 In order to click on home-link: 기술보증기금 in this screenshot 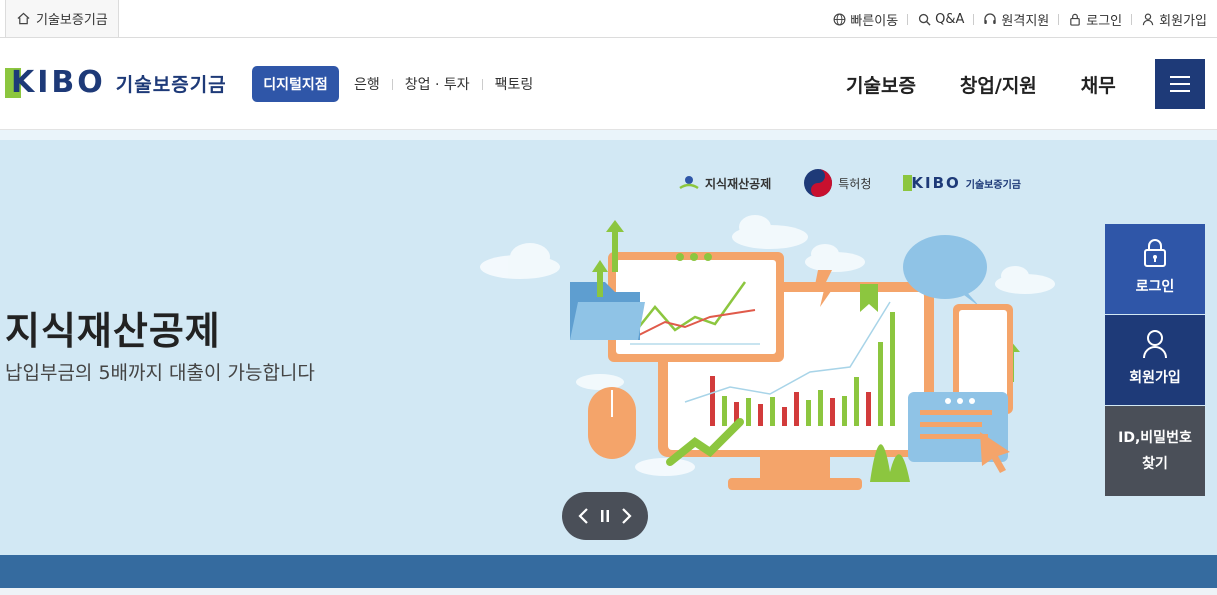, I will do `click(62, 19)`.